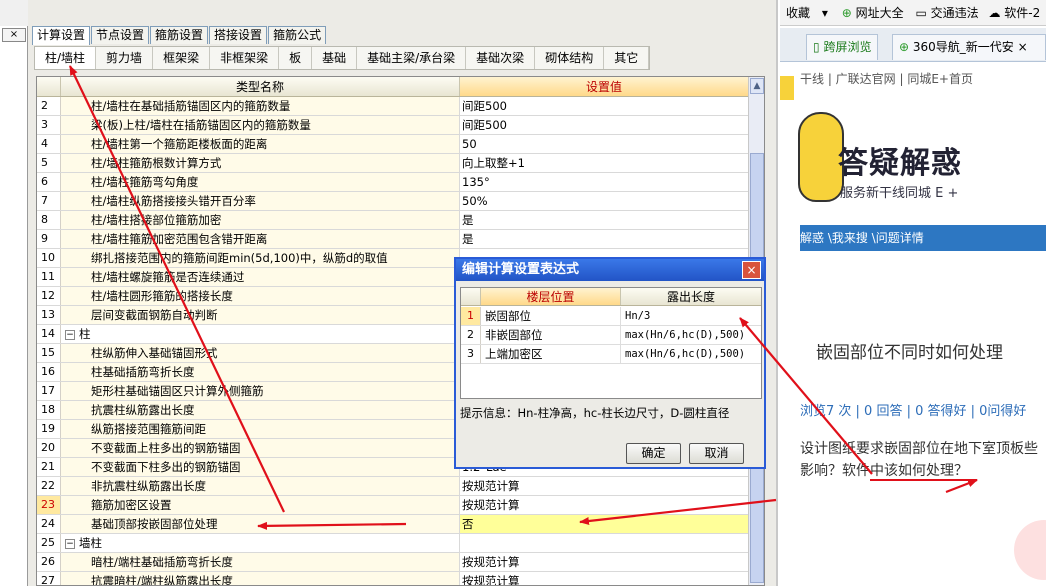 The width and height of the screenshot is (1046, 586). Describe the element at coordinates (49, 296) in the screenshot. I see `row-number: 12` at that location.